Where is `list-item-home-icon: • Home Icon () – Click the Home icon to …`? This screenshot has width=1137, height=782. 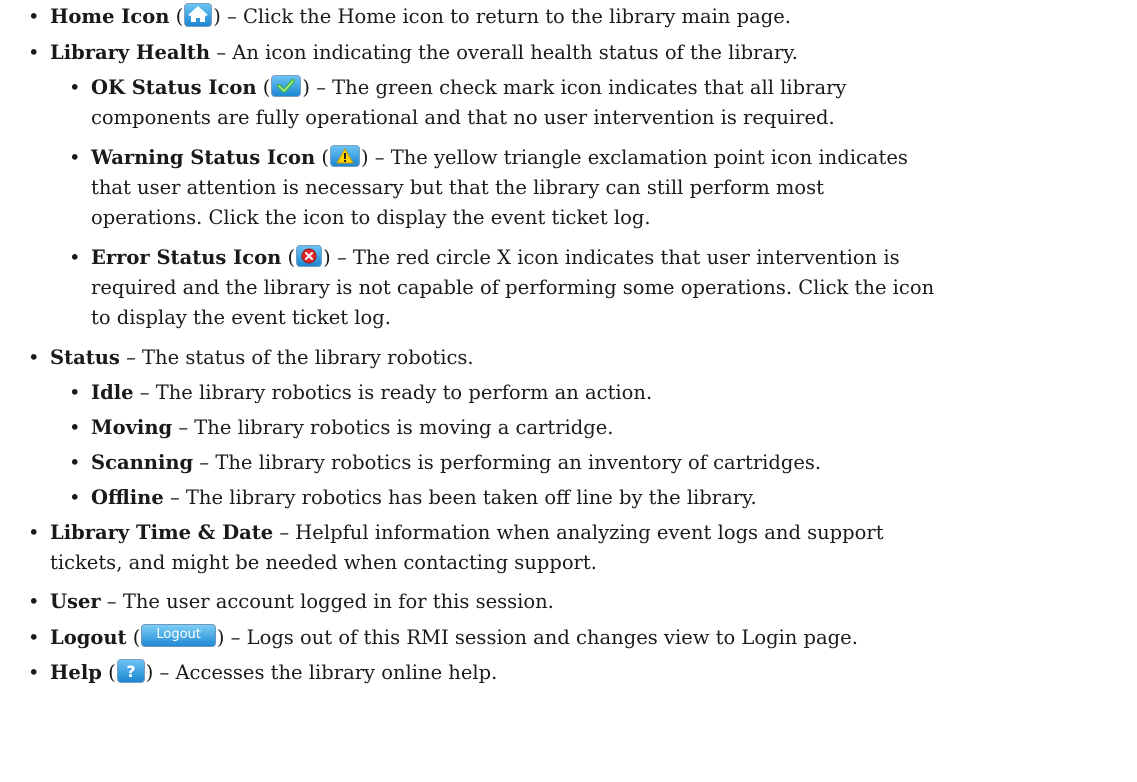 list-item-home-icon: • Home Icon () – Click the Home icon to … is located at coordinates (559, 17).